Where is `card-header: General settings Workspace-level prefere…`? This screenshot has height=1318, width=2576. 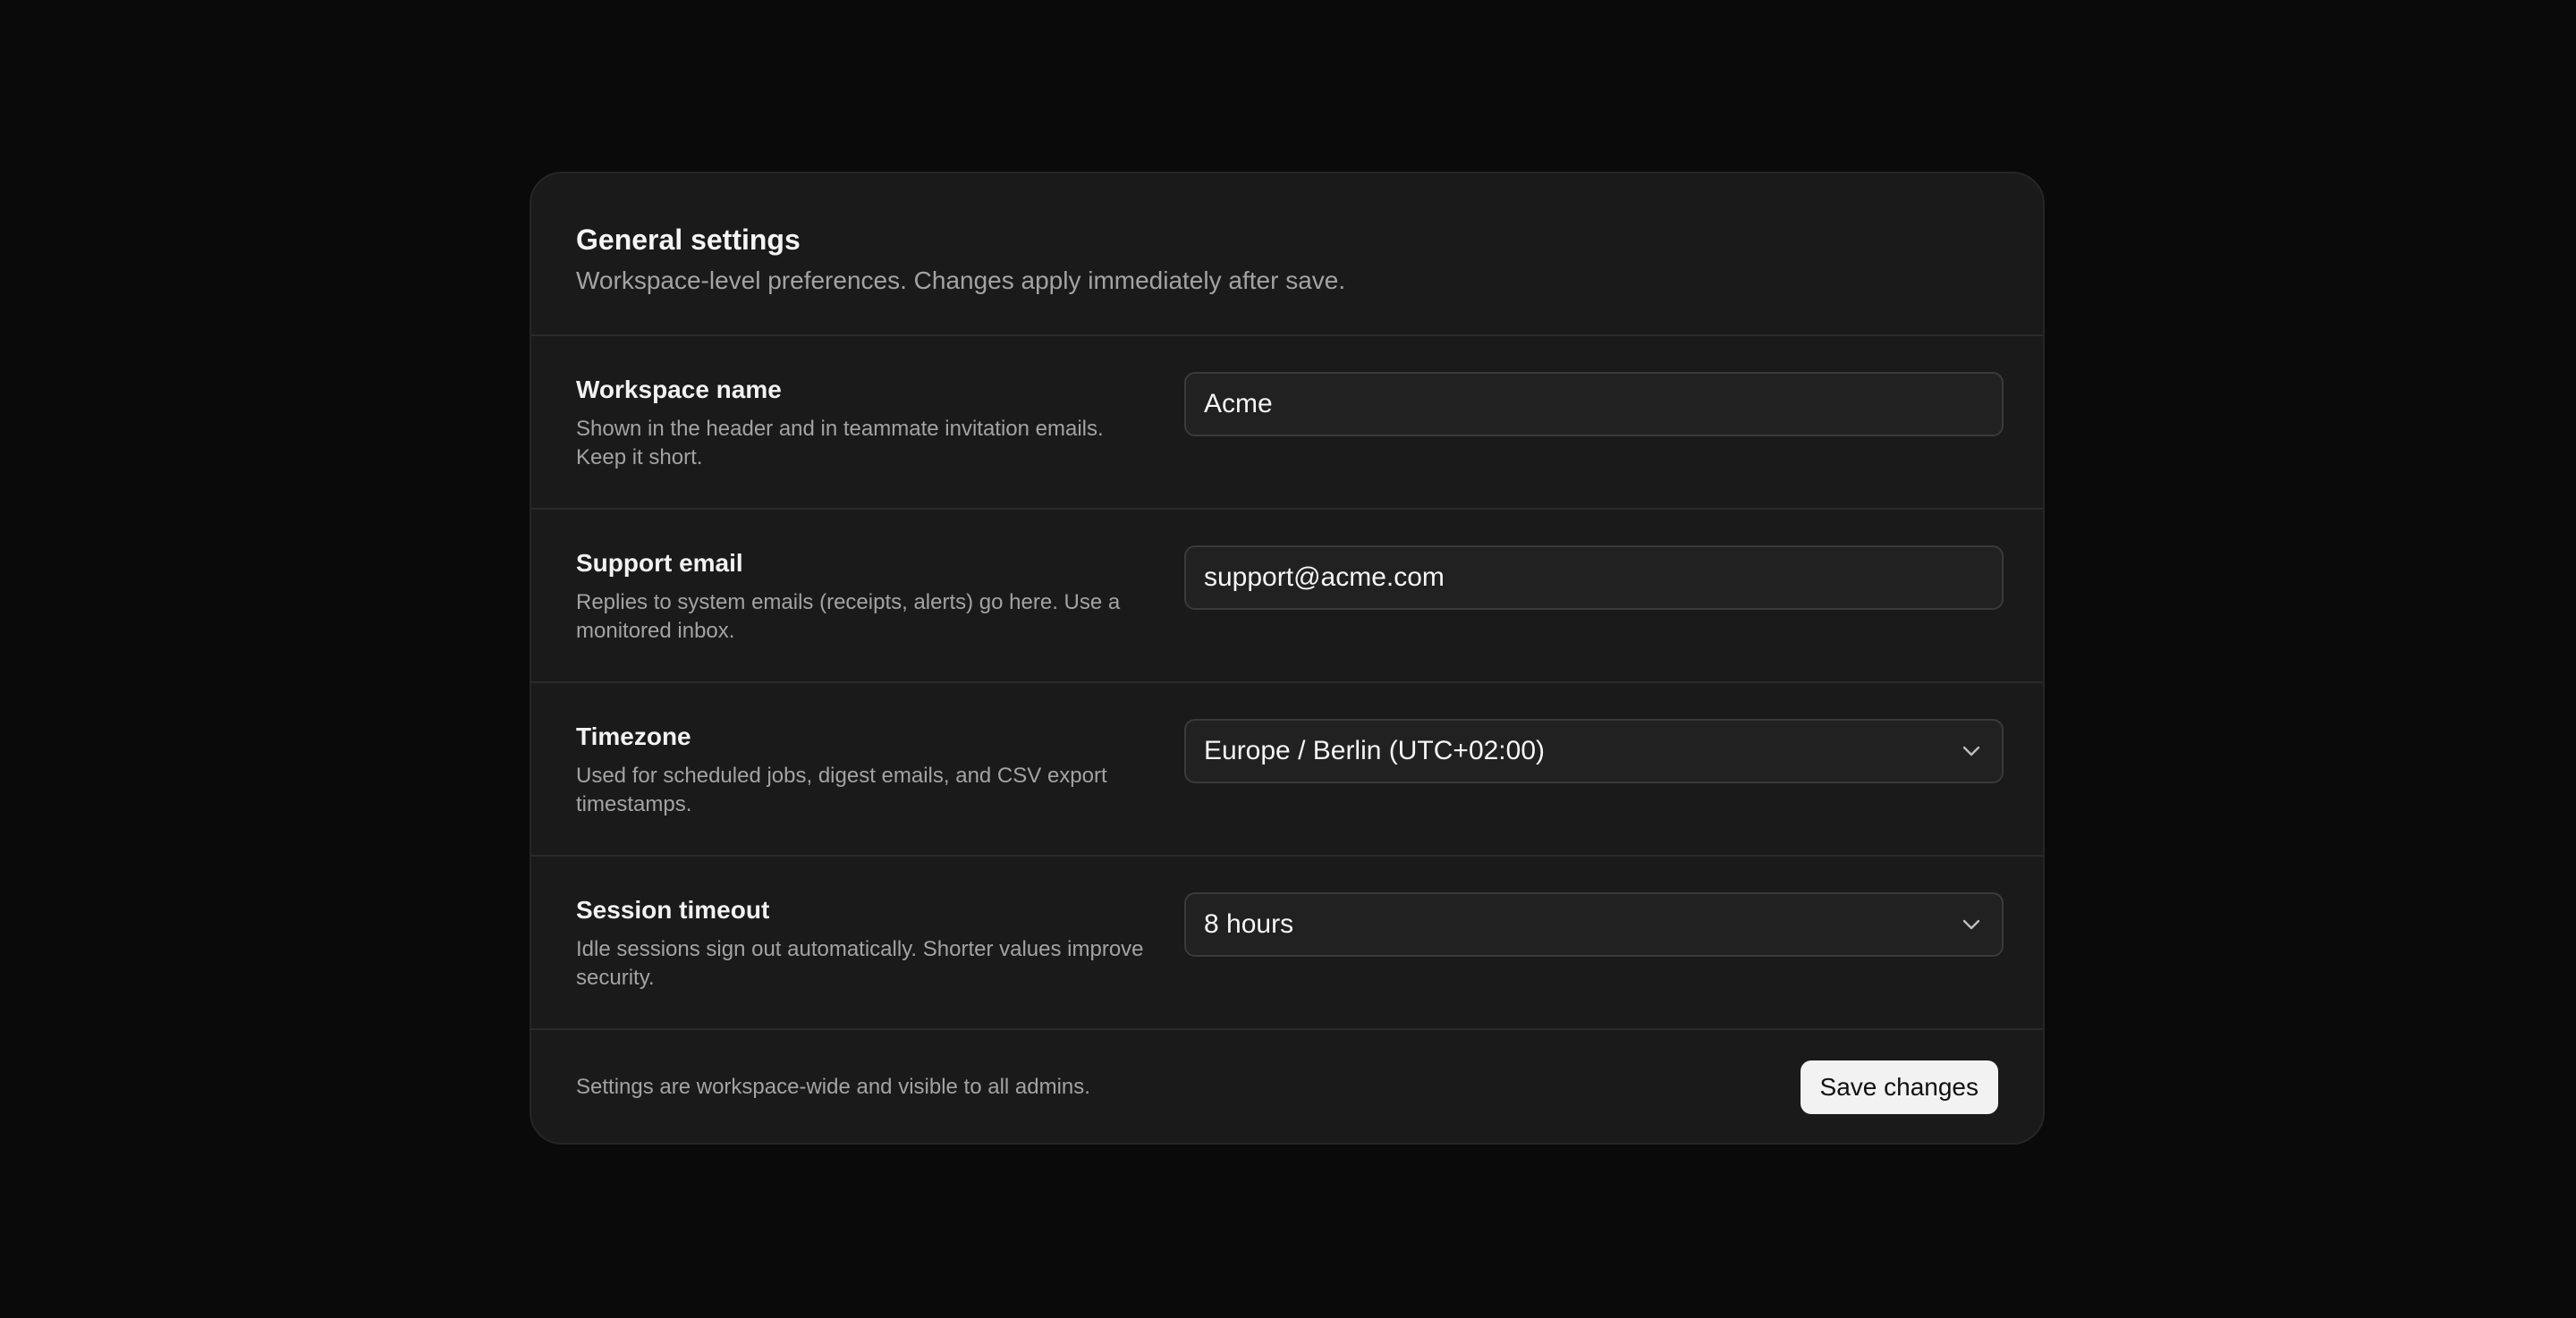 card-header: General settings Workspace-level prefere… is located at coordinates (1287, 255).